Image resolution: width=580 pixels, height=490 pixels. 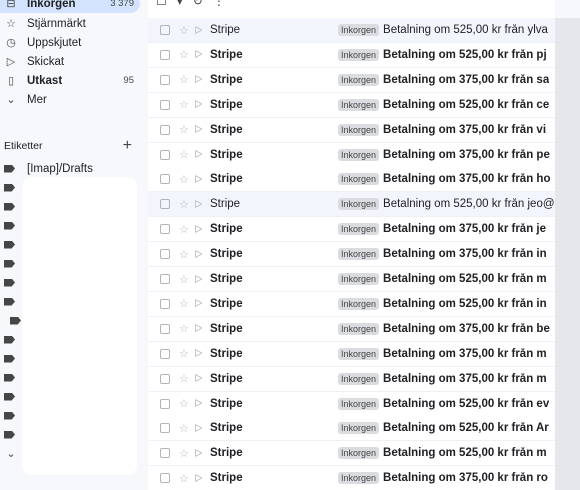 I want to click on select-all-checkbox: ☐, so click(x=161, y=4).